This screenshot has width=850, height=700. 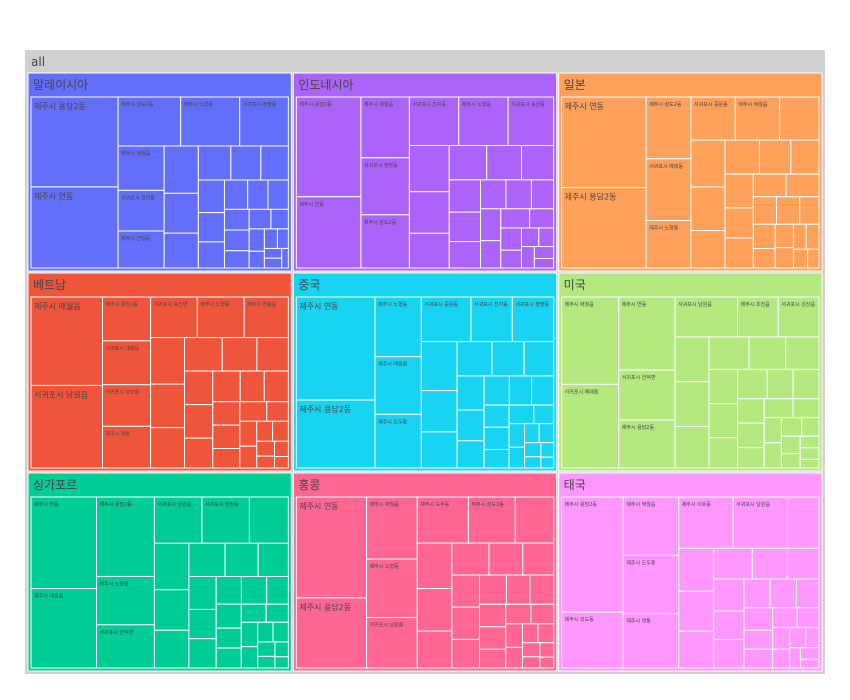 I want to click on leaf-tile: 제주시 조천읍, so click(x=758, y=317).